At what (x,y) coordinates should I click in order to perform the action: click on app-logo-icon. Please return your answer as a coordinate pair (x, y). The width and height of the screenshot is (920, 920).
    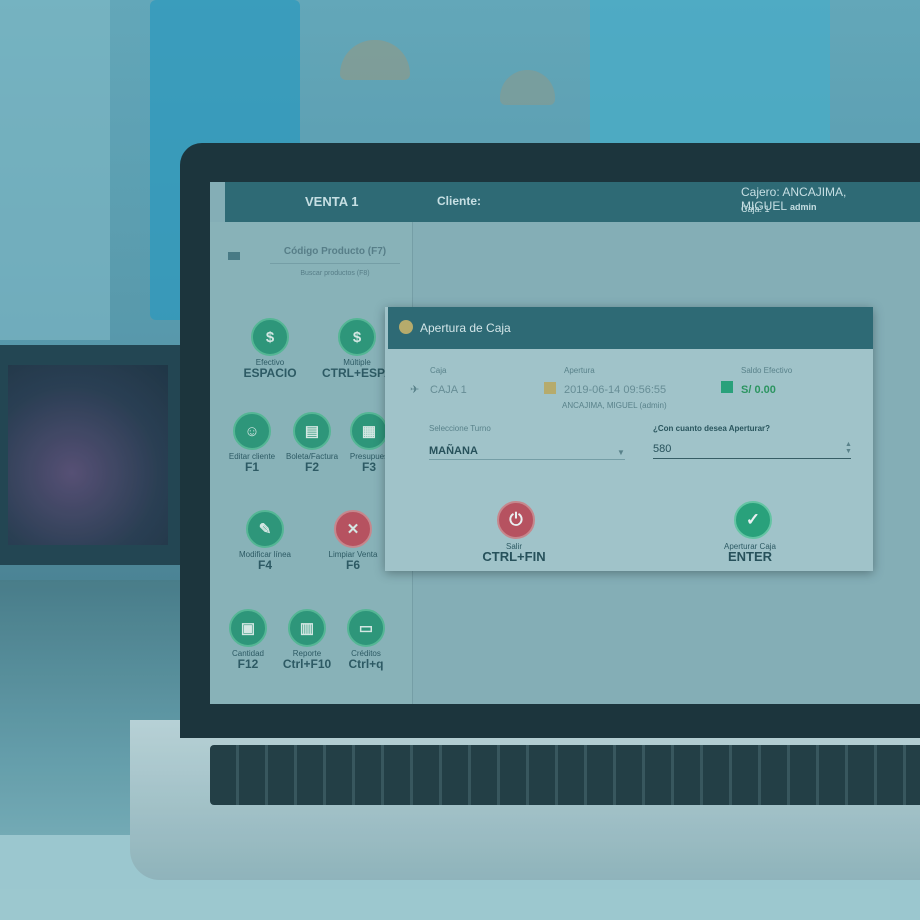
    Looking at the image, I should click on (406, 327).